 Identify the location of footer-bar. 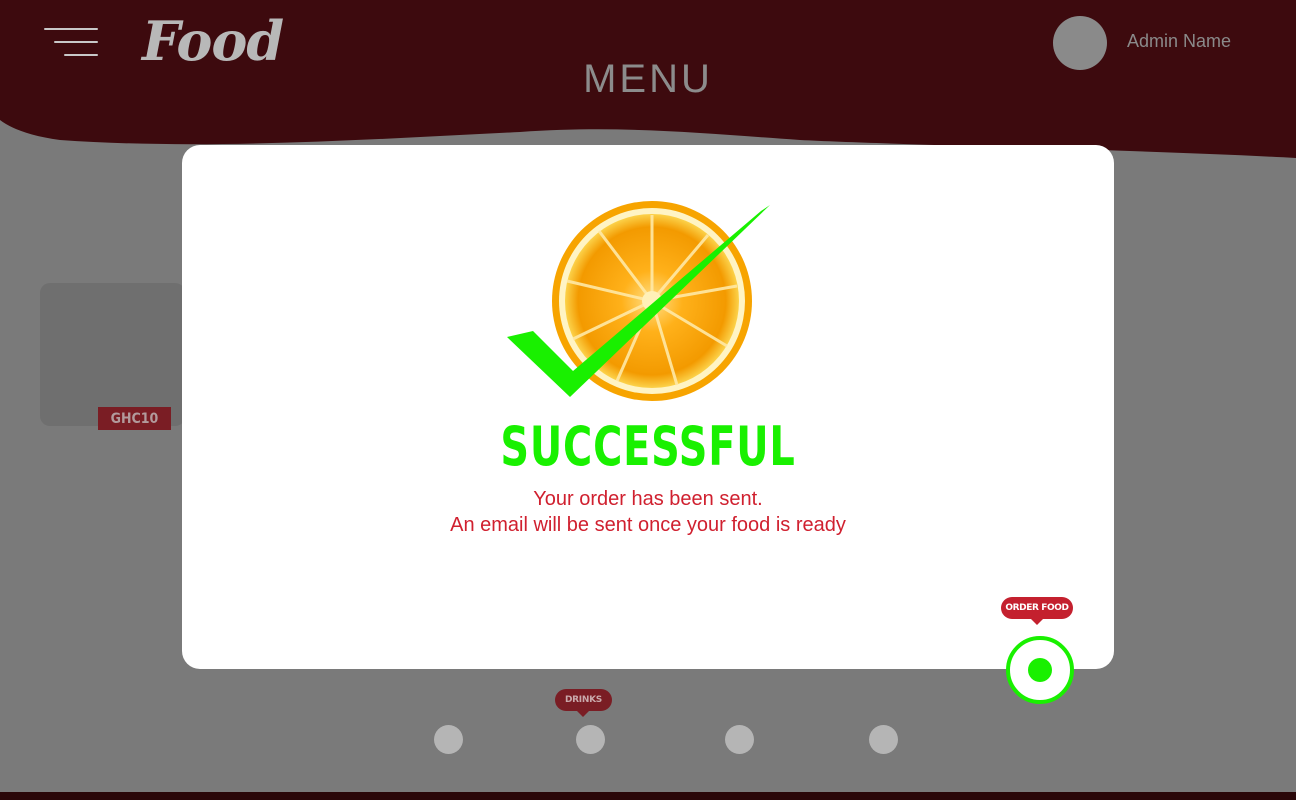
(648, 796).